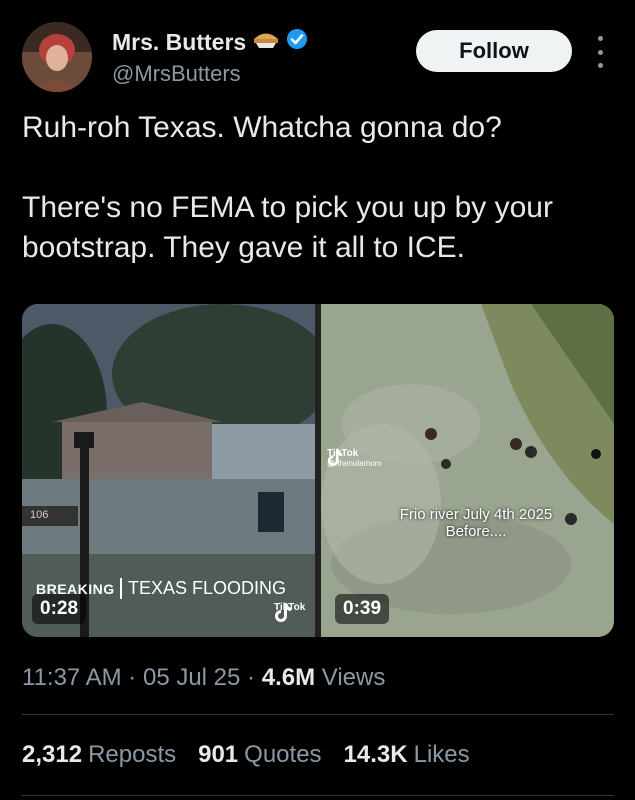 The height and width of the screenshot is (800, 635). Describe the element at coordinates (283, 754) in the screenshot. I see `quotes-label: Quotes` at that location.